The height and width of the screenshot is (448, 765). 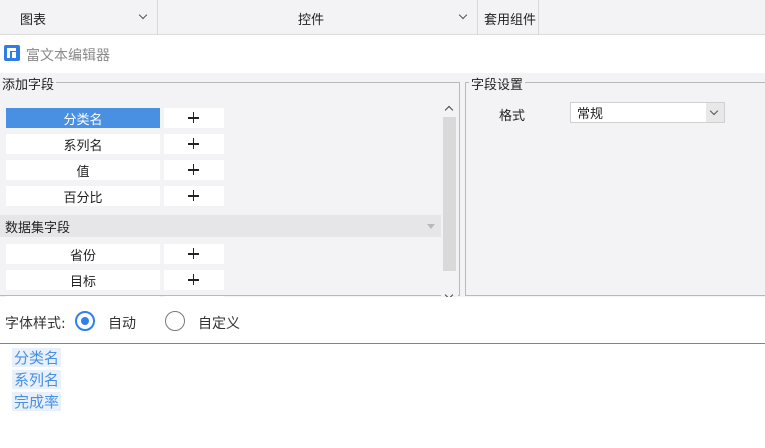 I want to click on divider, so click(x=538, y=17).